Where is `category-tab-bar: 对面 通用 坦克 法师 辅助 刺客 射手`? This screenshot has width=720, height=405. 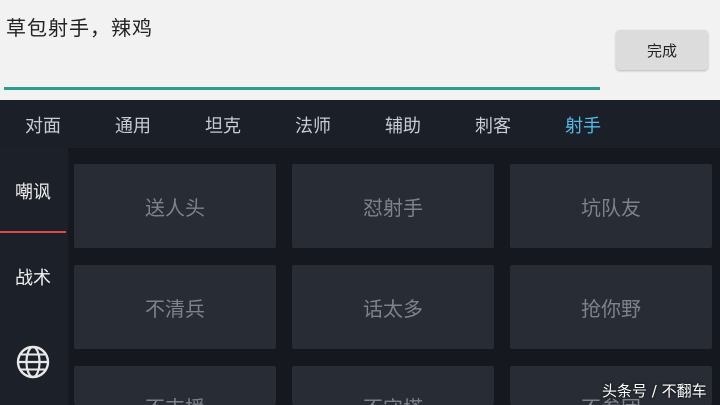
category-tab-bar: 对面 通用 坦克 法师 辅助 刺客 射手 is located at coordinates (360, 124).